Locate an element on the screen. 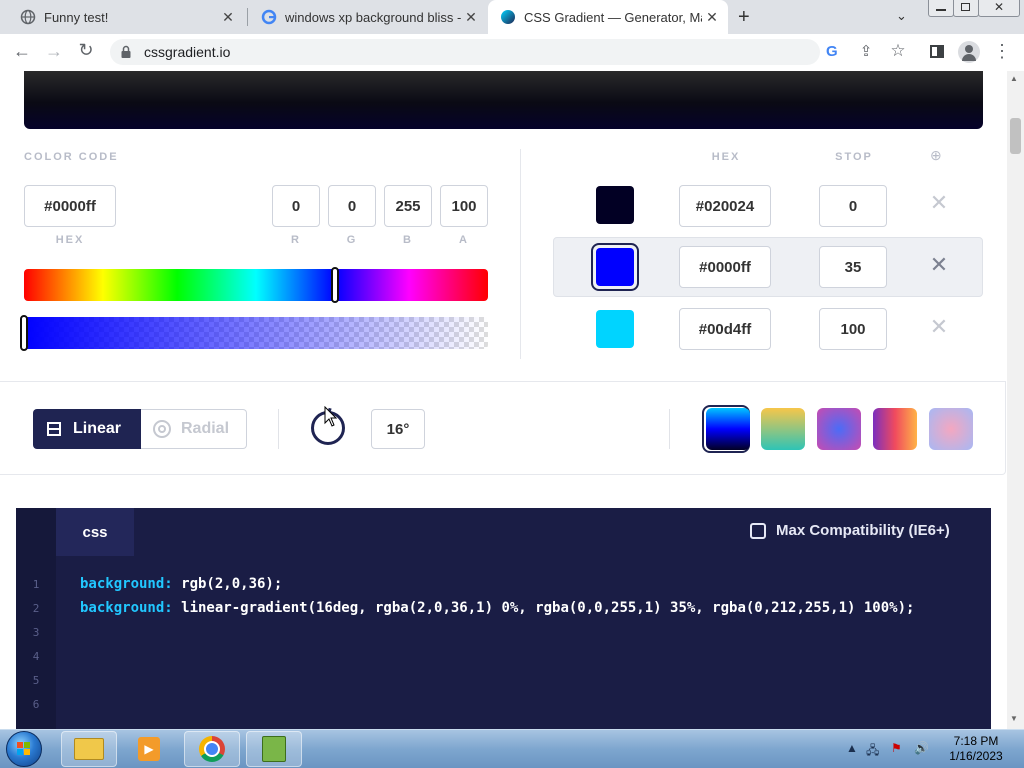 This screenshot has height=768, width=1024. linear-mode-button: Linear is located at coordinates (87, 429).